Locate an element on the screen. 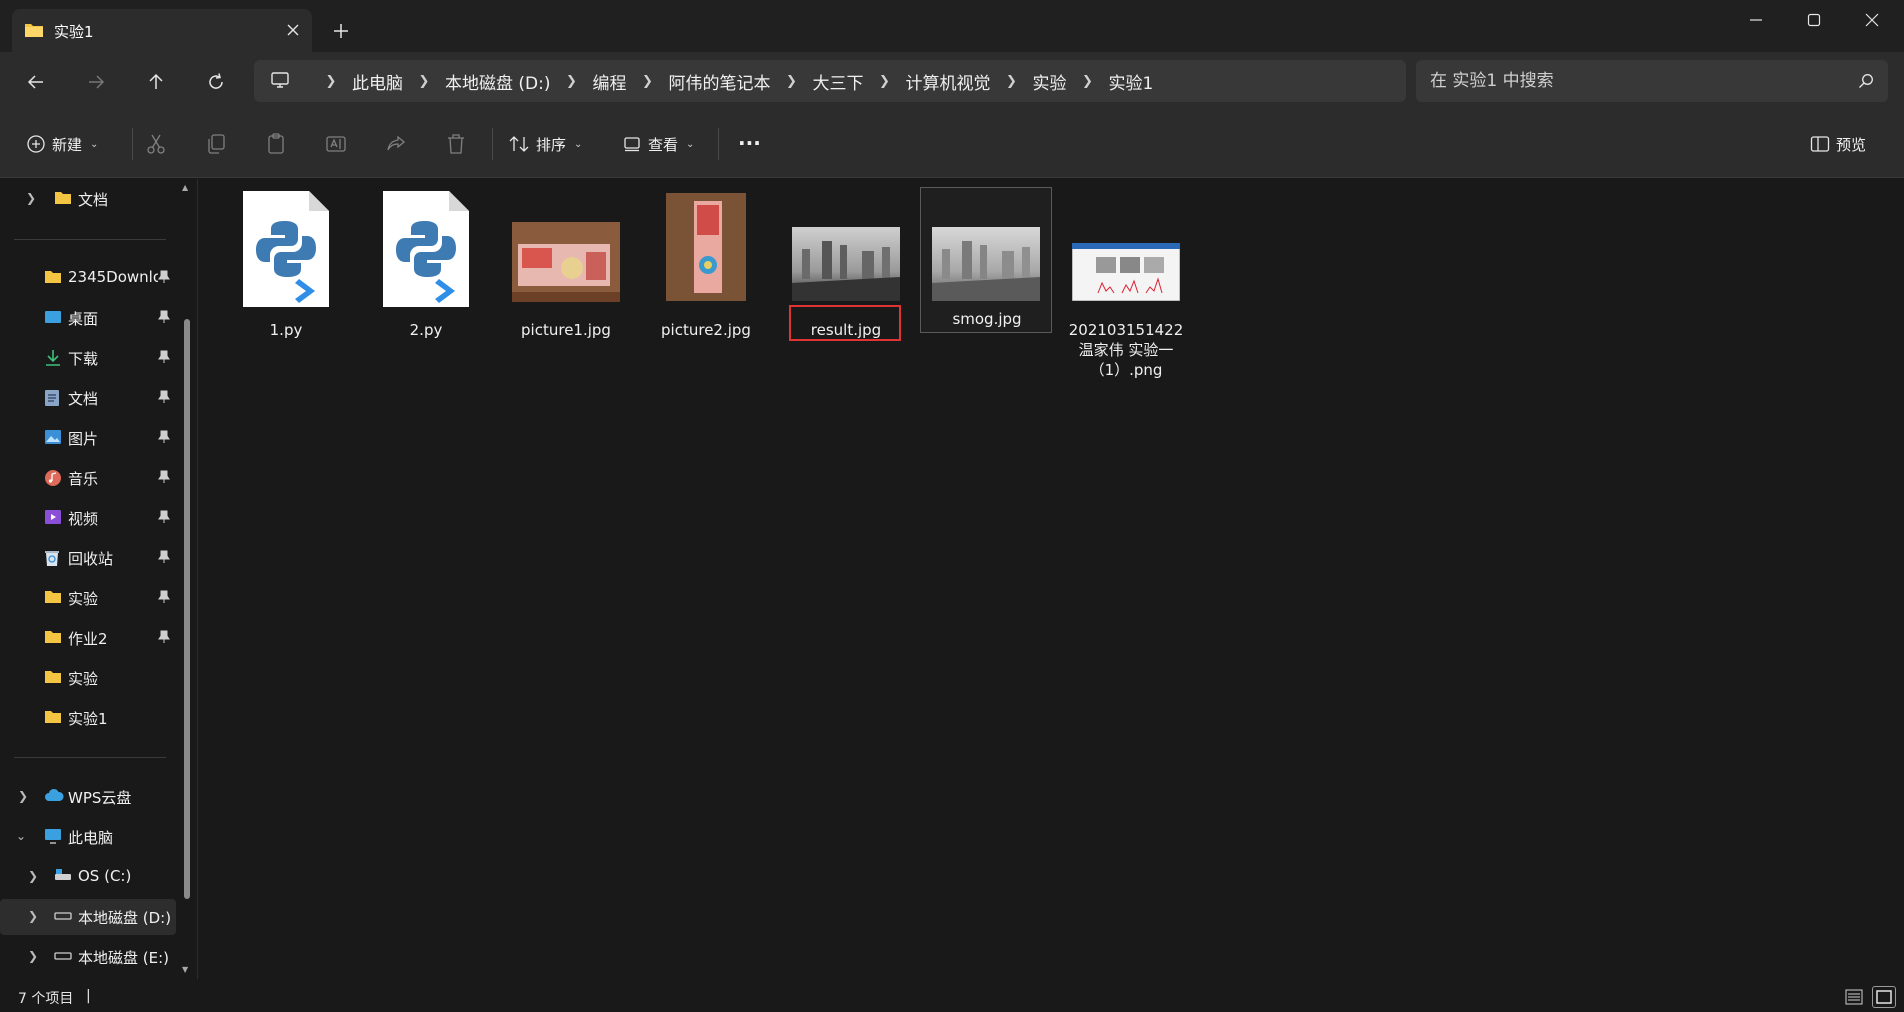 The image size is (1904, 1012). python-file-icon is located at coordinates (286, 249).